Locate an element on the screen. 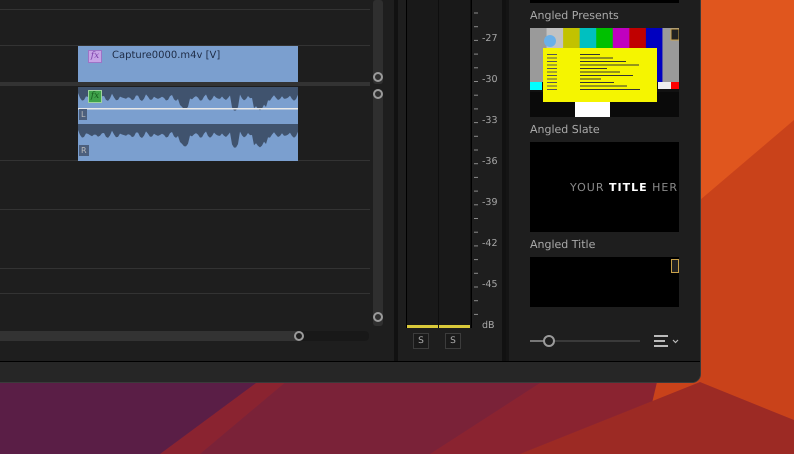 The height and width of the screenshot is (454, 794). template-name: Angled Slate is located at coordinates (565, 130).